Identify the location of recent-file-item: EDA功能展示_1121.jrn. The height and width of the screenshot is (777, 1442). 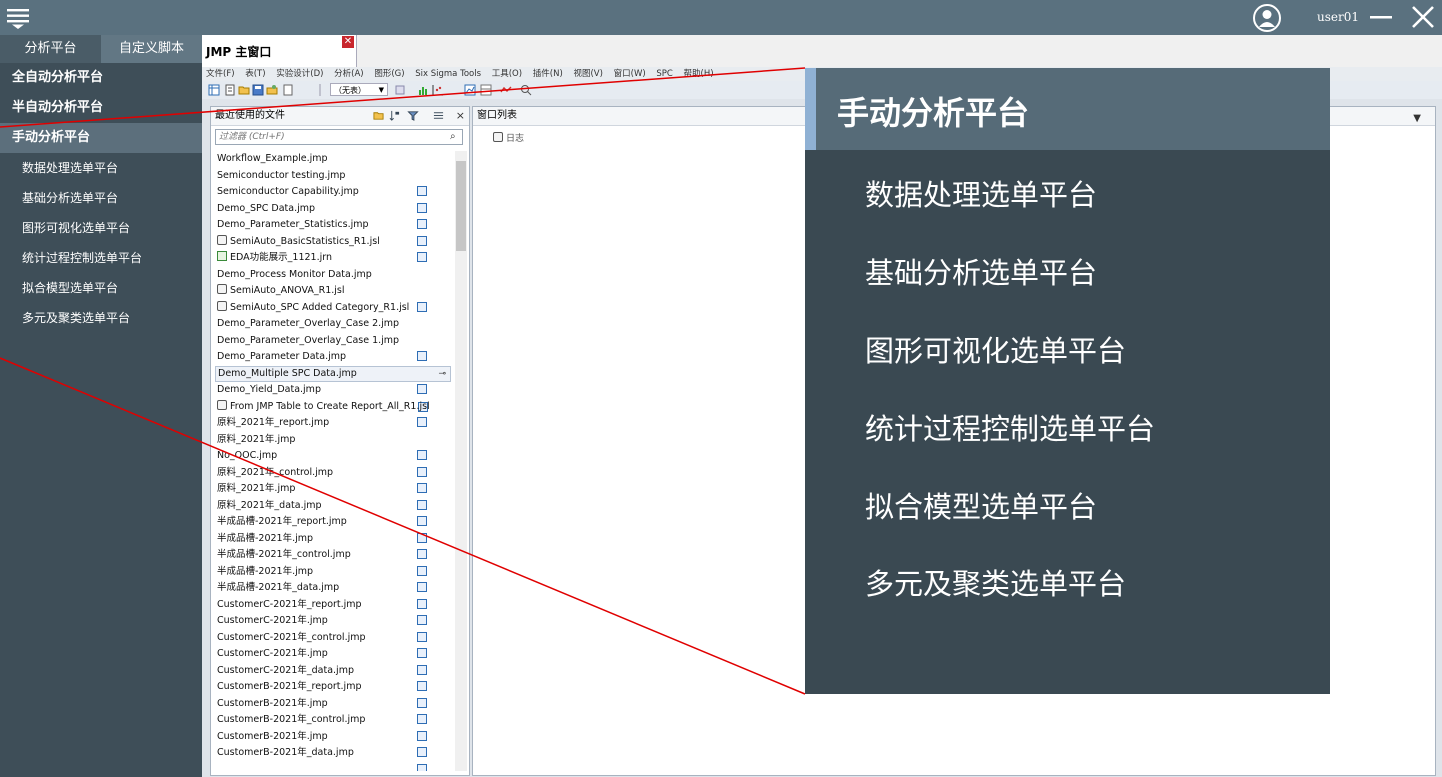
(333, 258).